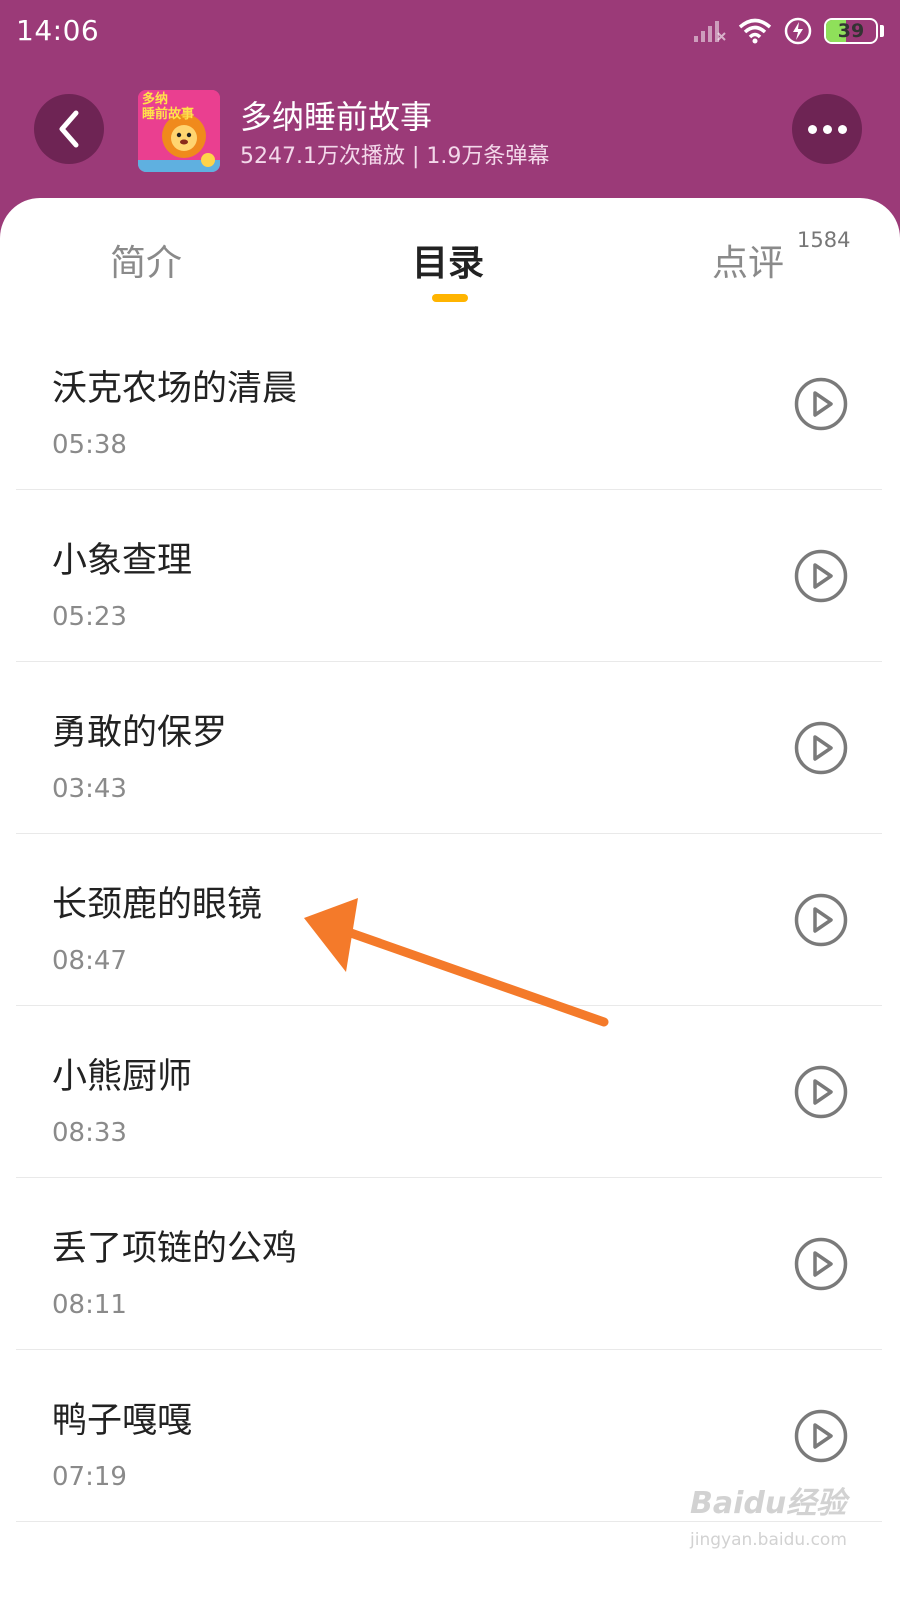 This screenshot has height=1600, width=900. I want to click on tab-review: 点评, so click(748, 260).